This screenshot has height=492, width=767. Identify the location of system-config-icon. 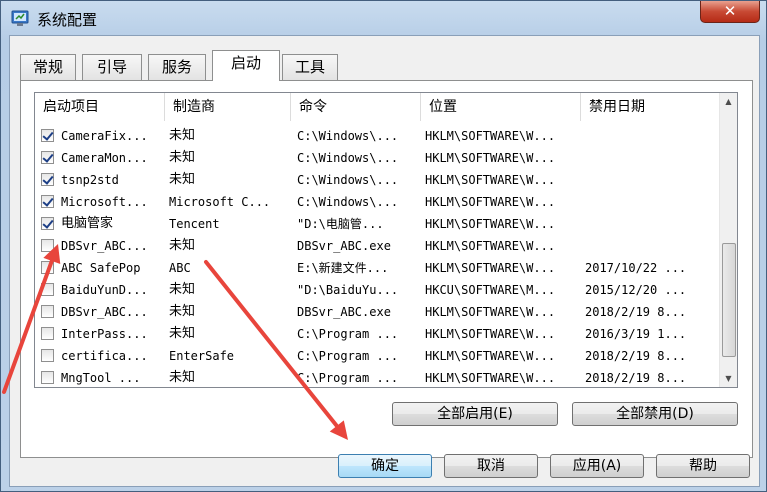
(20, 18).